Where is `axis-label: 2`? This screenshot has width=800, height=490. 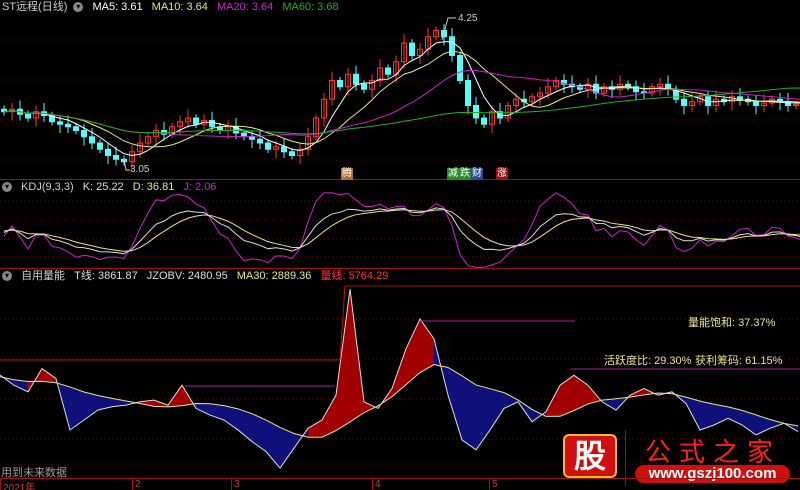 axis-label: 2 is located at coordinates (136, 484).